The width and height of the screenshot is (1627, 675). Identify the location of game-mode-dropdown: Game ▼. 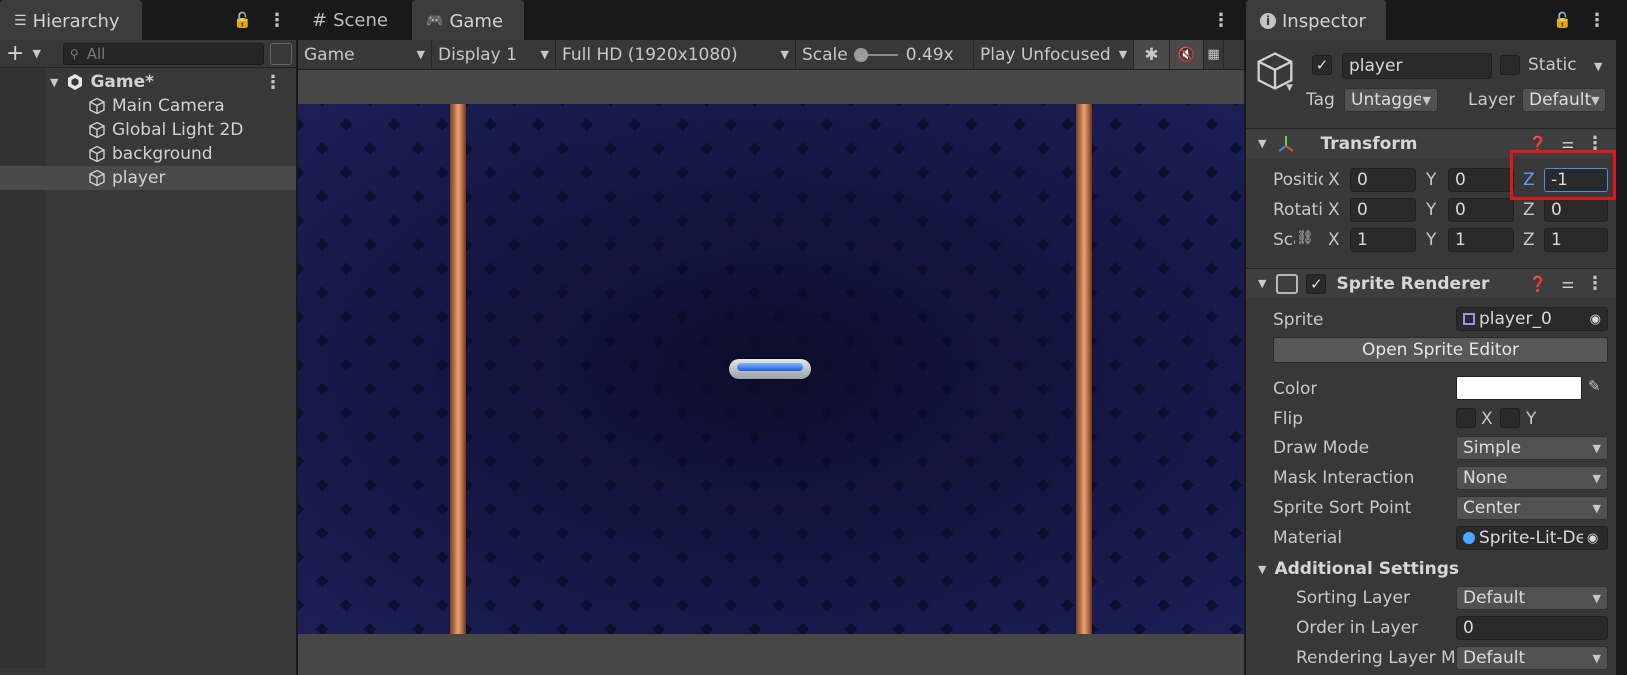
(365, 54).